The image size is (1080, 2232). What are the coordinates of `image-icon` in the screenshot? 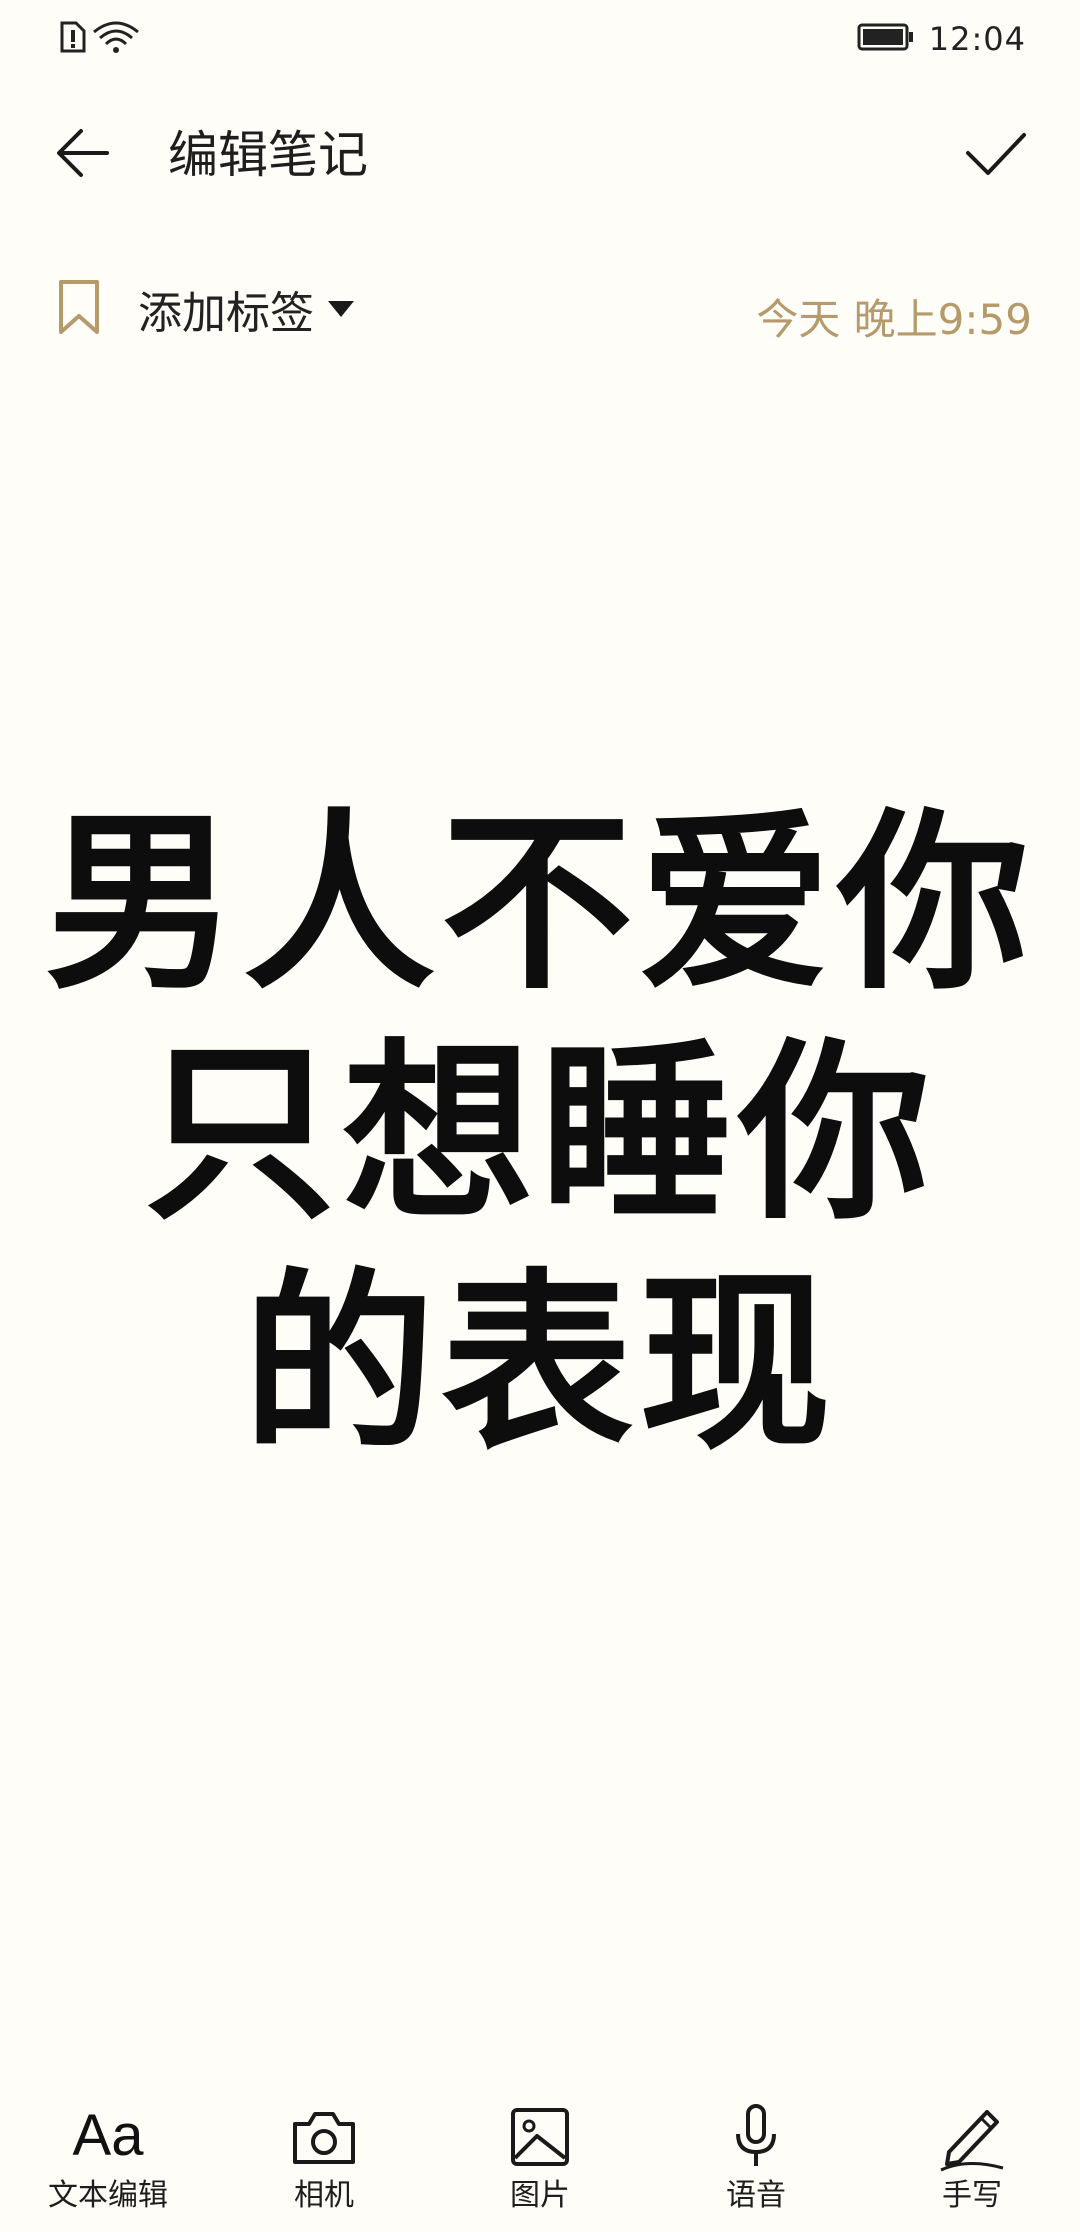 It's located at (540, 2136).